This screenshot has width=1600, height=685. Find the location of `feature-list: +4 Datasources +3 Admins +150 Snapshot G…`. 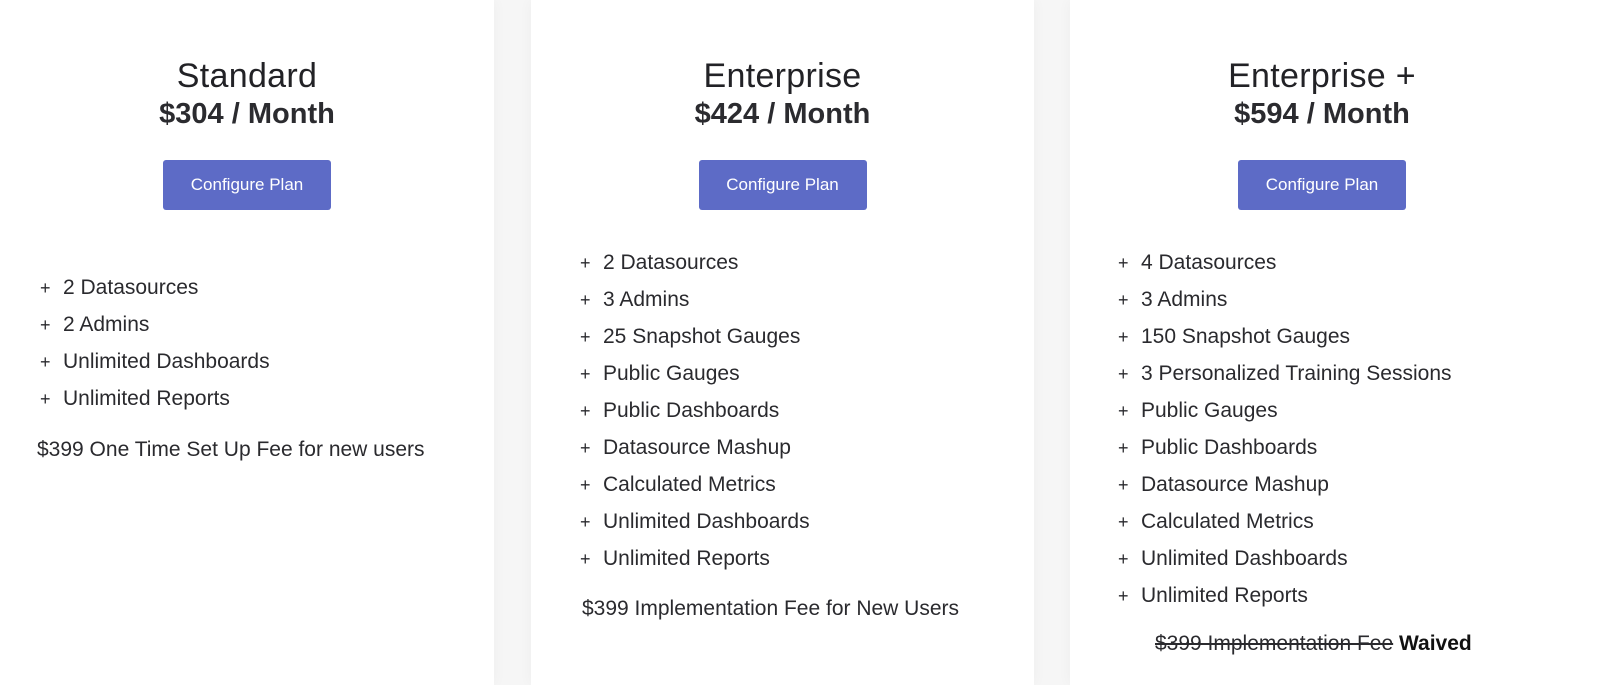

feature-list: +4 Datasources +3 Admins +150 Snapshot G… is located at coordinates (1285, 436).